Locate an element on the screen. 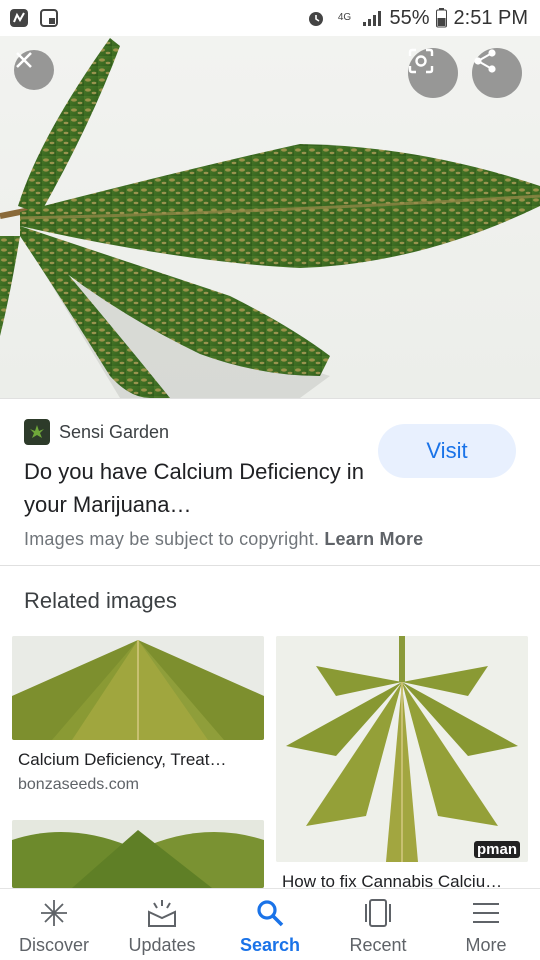 The width and height of the screenshot is (540, 960). nav-more: More is located at coordinates (486, 924).